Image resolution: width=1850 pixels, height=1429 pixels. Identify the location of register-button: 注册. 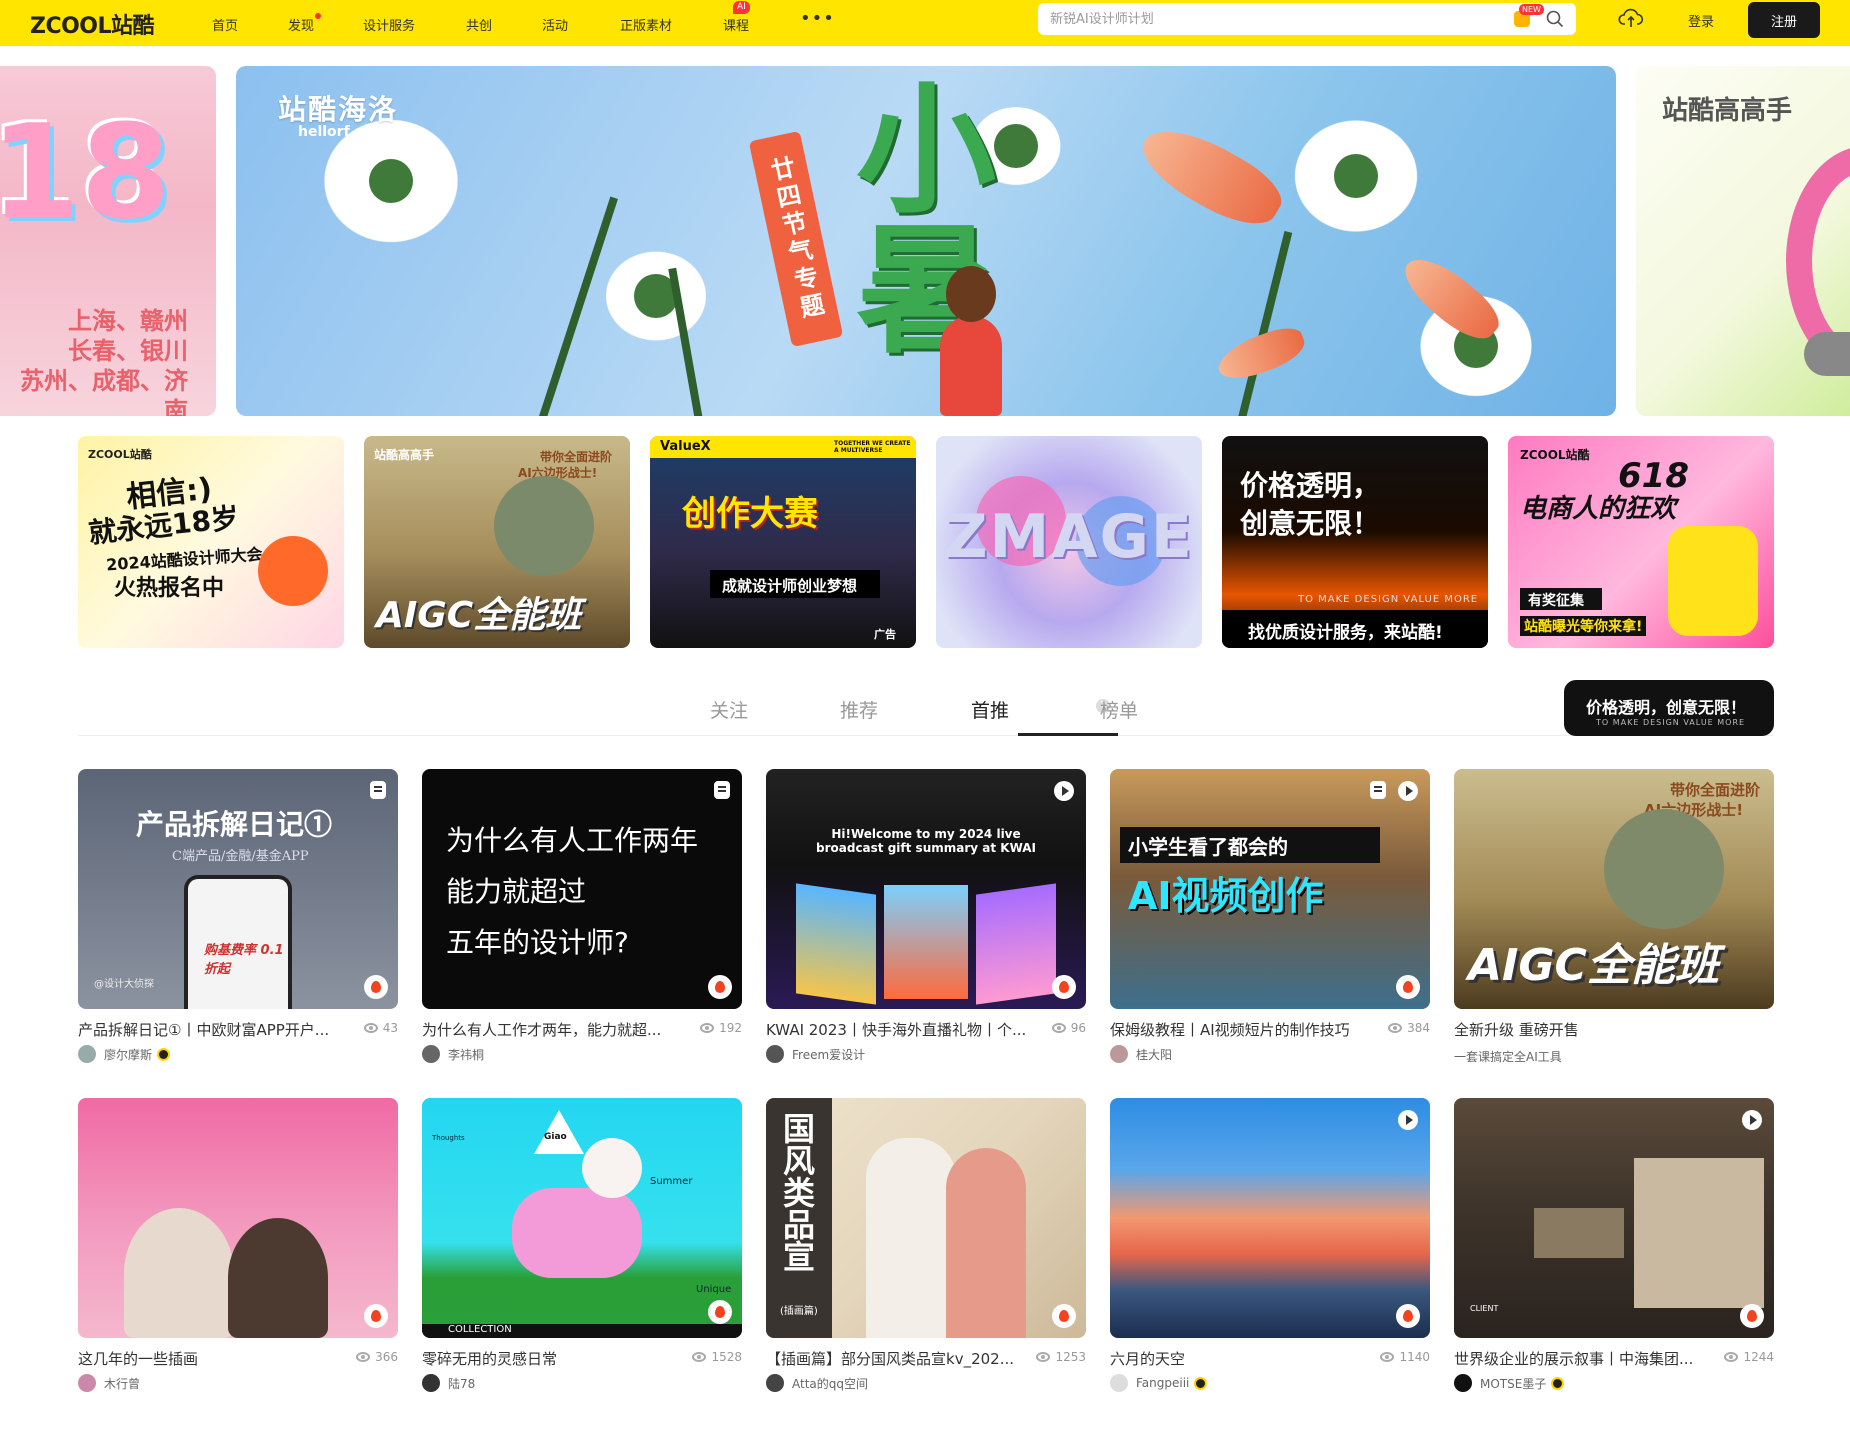
(1784, 20).